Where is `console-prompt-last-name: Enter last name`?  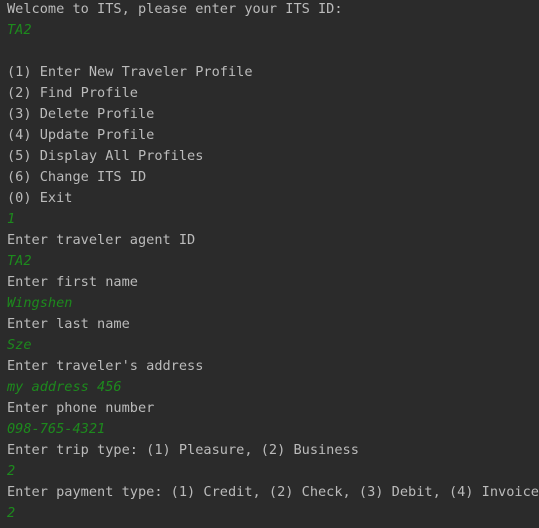
console-prompt-last-name: Enter last name is located at coordinates (68, 324).